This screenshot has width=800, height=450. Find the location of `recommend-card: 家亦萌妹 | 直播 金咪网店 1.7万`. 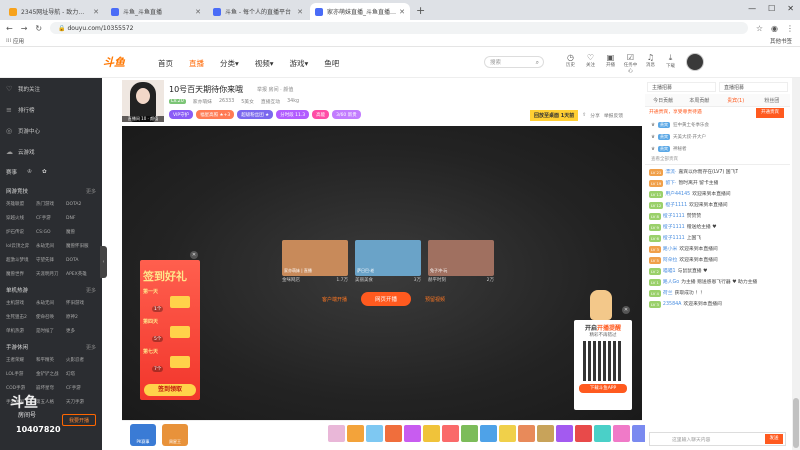

recommend-card: 家亦萌妹 | 直播 金咪网店 1.7万 is located at coordinates (315, 261).